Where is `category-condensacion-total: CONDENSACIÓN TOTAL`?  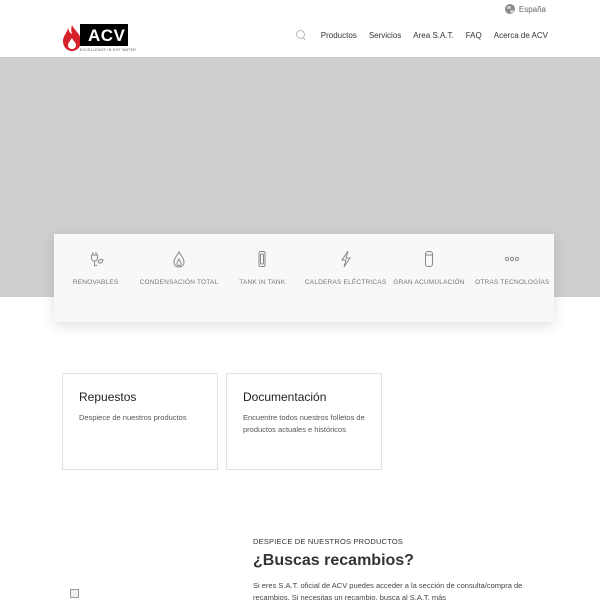 category-condensacion-total: CONDENSACIÓN TOTAL is located at coordinates (178, 278).